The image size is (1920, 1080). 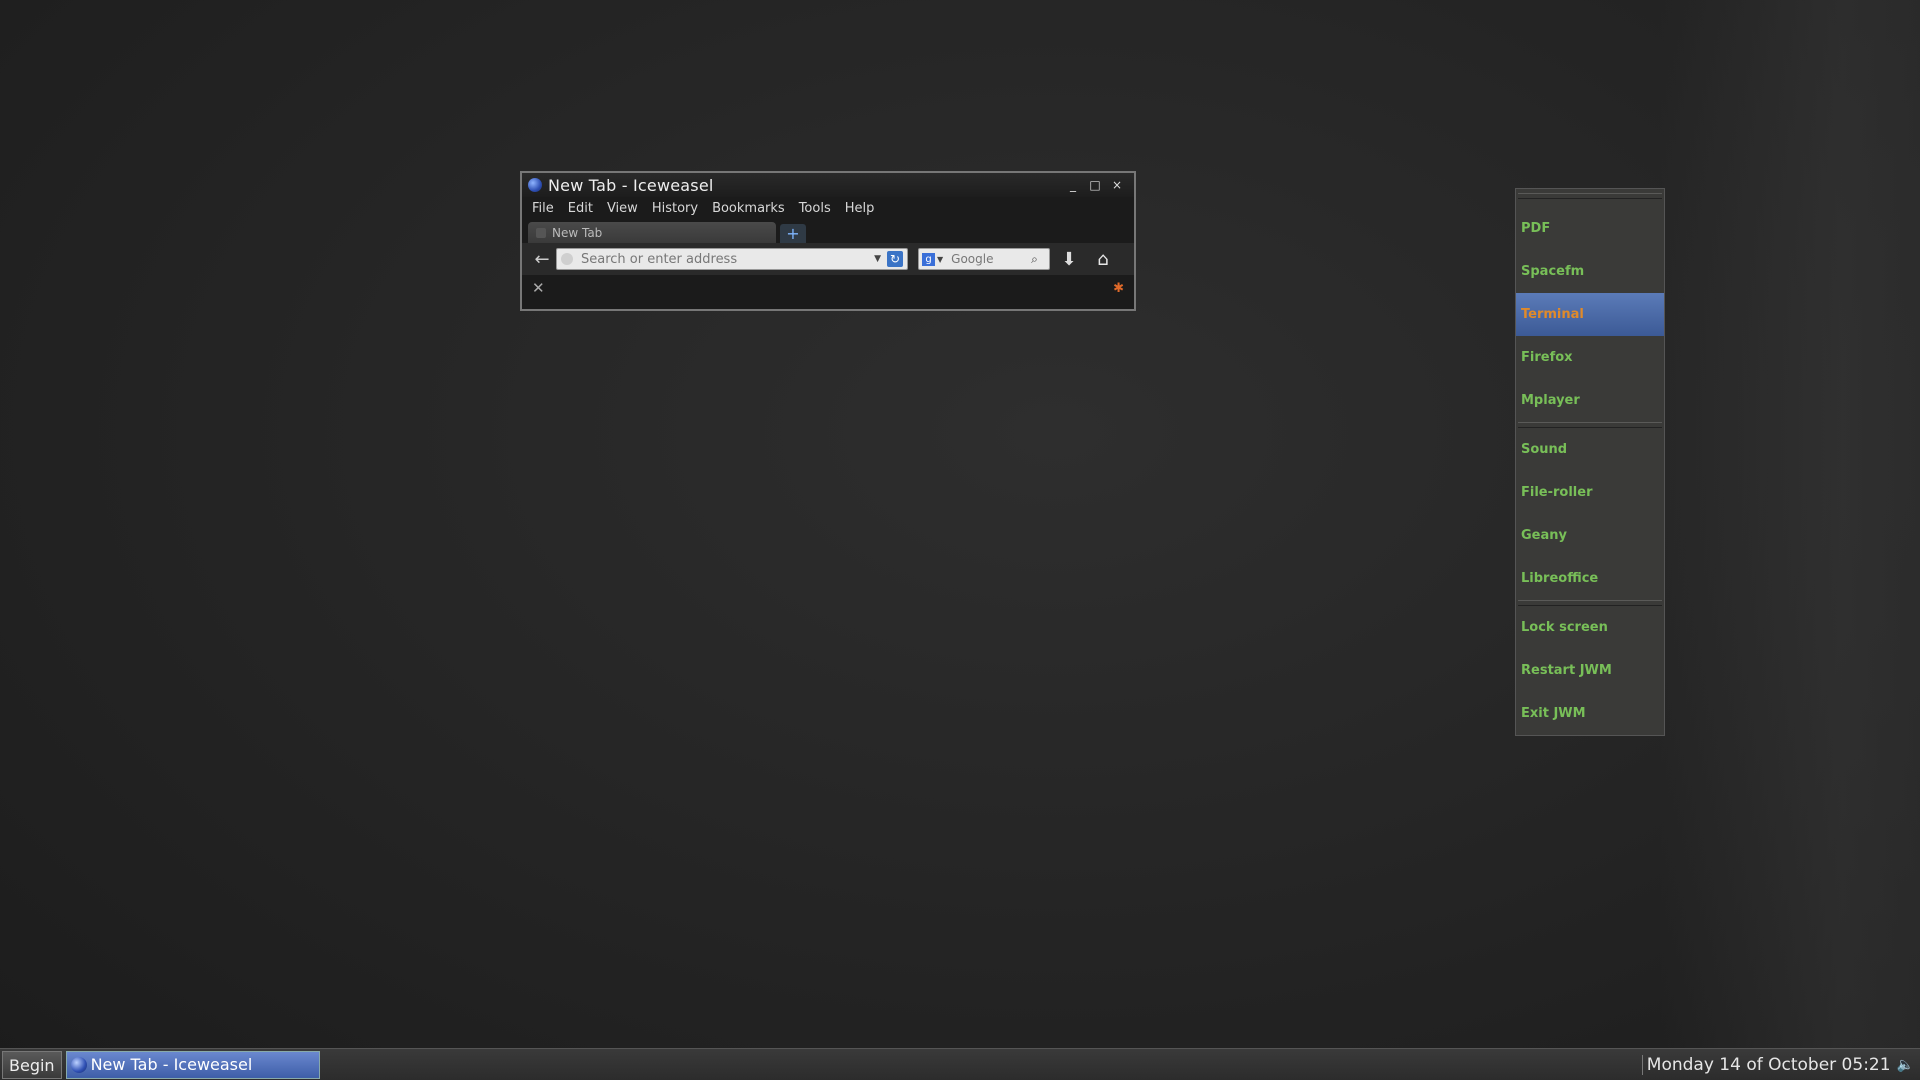 I want to click on tab-favicon-icon, so click(x=541, y=232).